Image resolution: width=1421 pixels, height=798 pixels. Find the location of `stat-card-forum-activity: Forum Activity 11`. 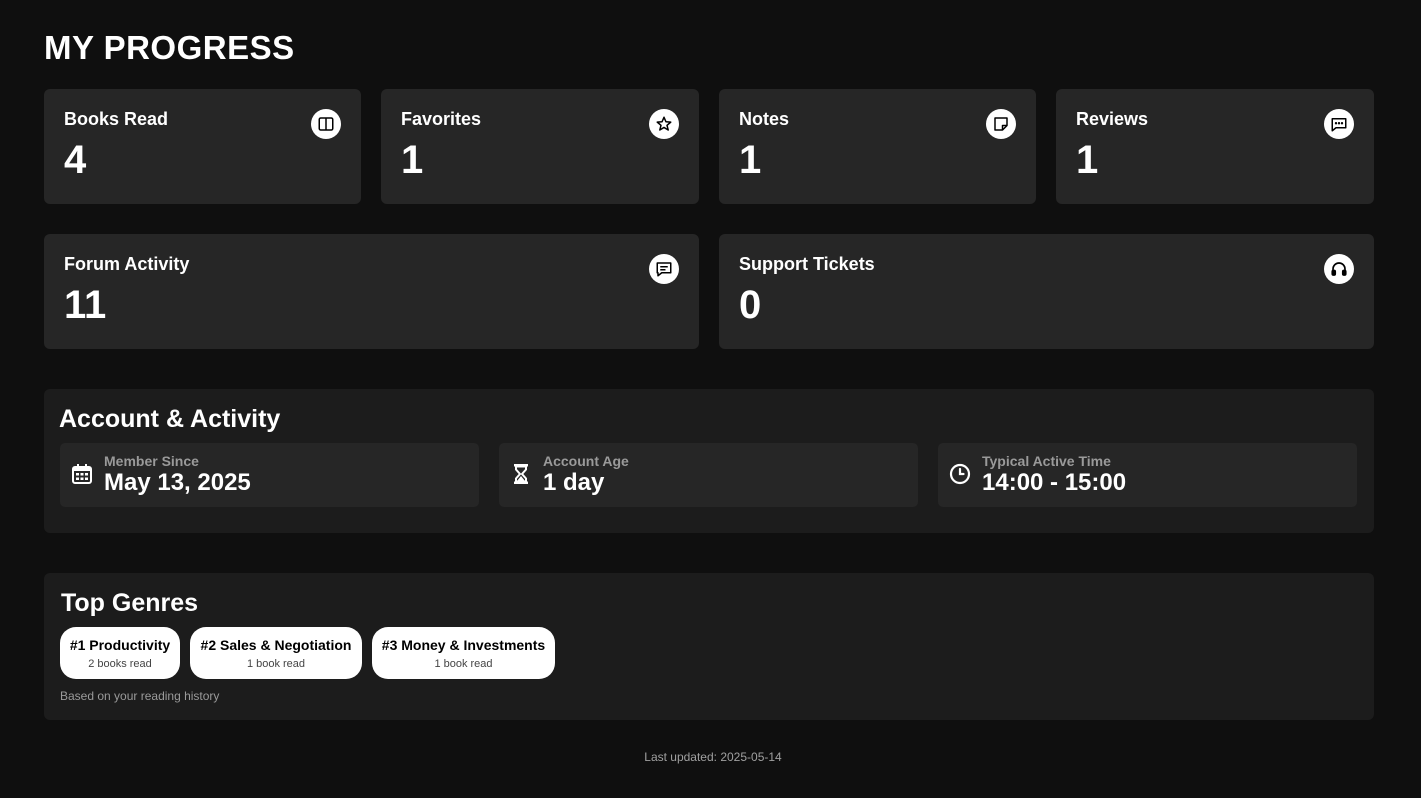

stat-card-forum-activity: Forum Activity 11 is located at coordinates (371, 291).